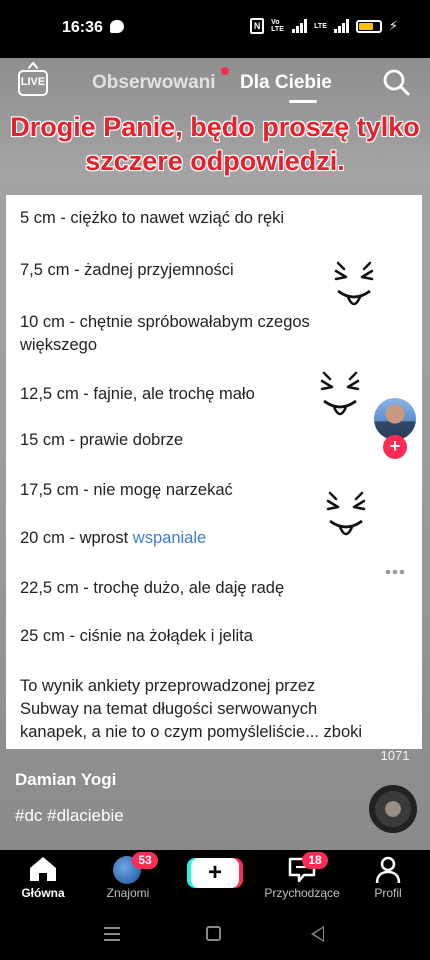  I want to click on inbox-badge: 18, so click(315, 860).